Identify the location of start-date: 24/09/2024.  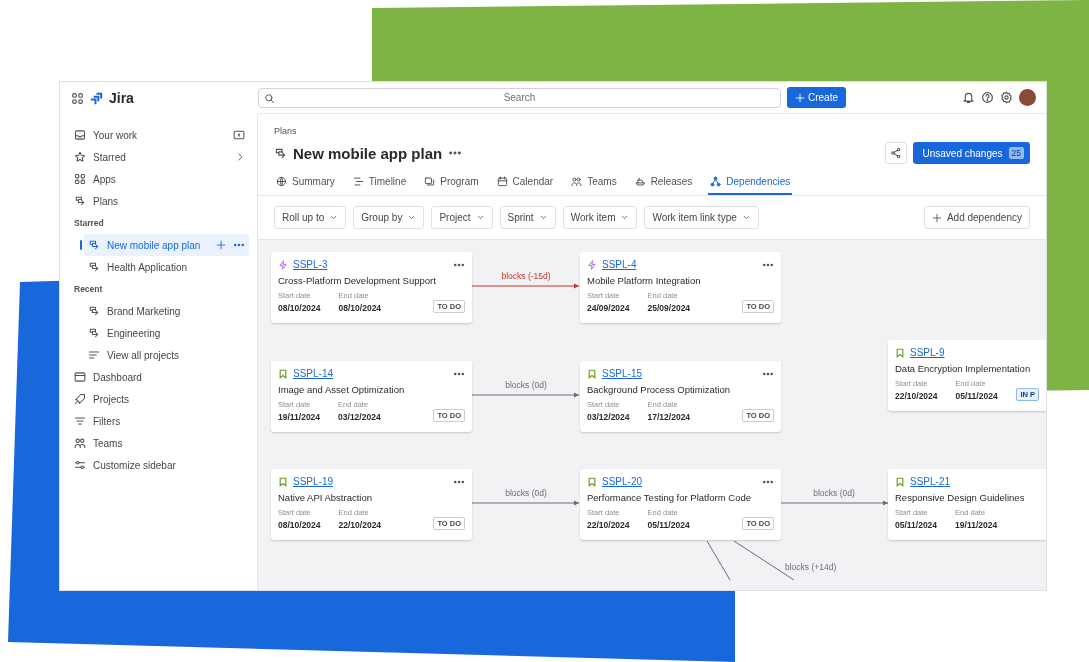
(608, 308).